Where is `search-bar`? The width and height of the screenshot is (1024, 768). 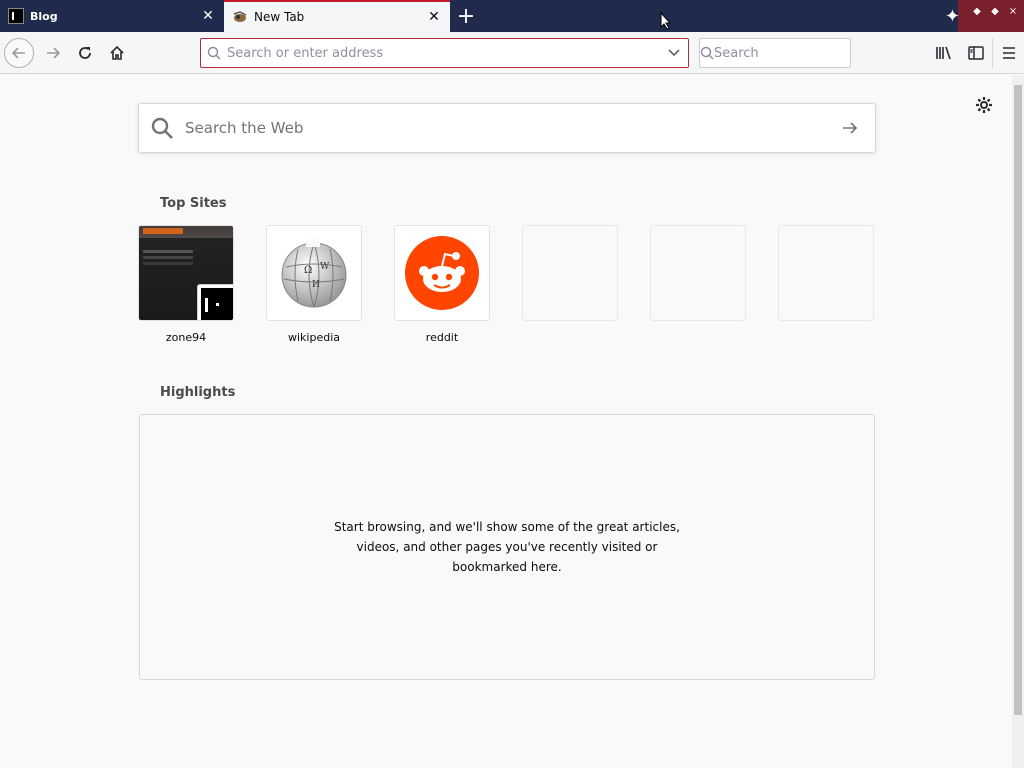 search-bar is located at coordinates (791, 53).